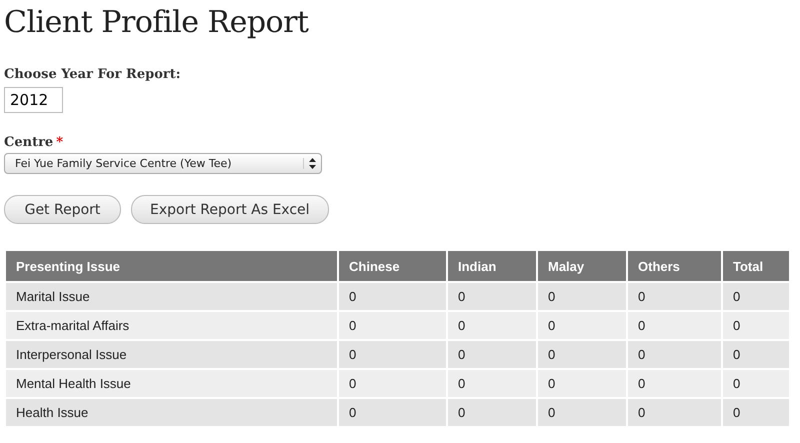 The width and height of the screenshot is (800, 443). Describe the element at coordinates (309, 163) in the screenshot. I see `up-down-arrows-icon` at that location.